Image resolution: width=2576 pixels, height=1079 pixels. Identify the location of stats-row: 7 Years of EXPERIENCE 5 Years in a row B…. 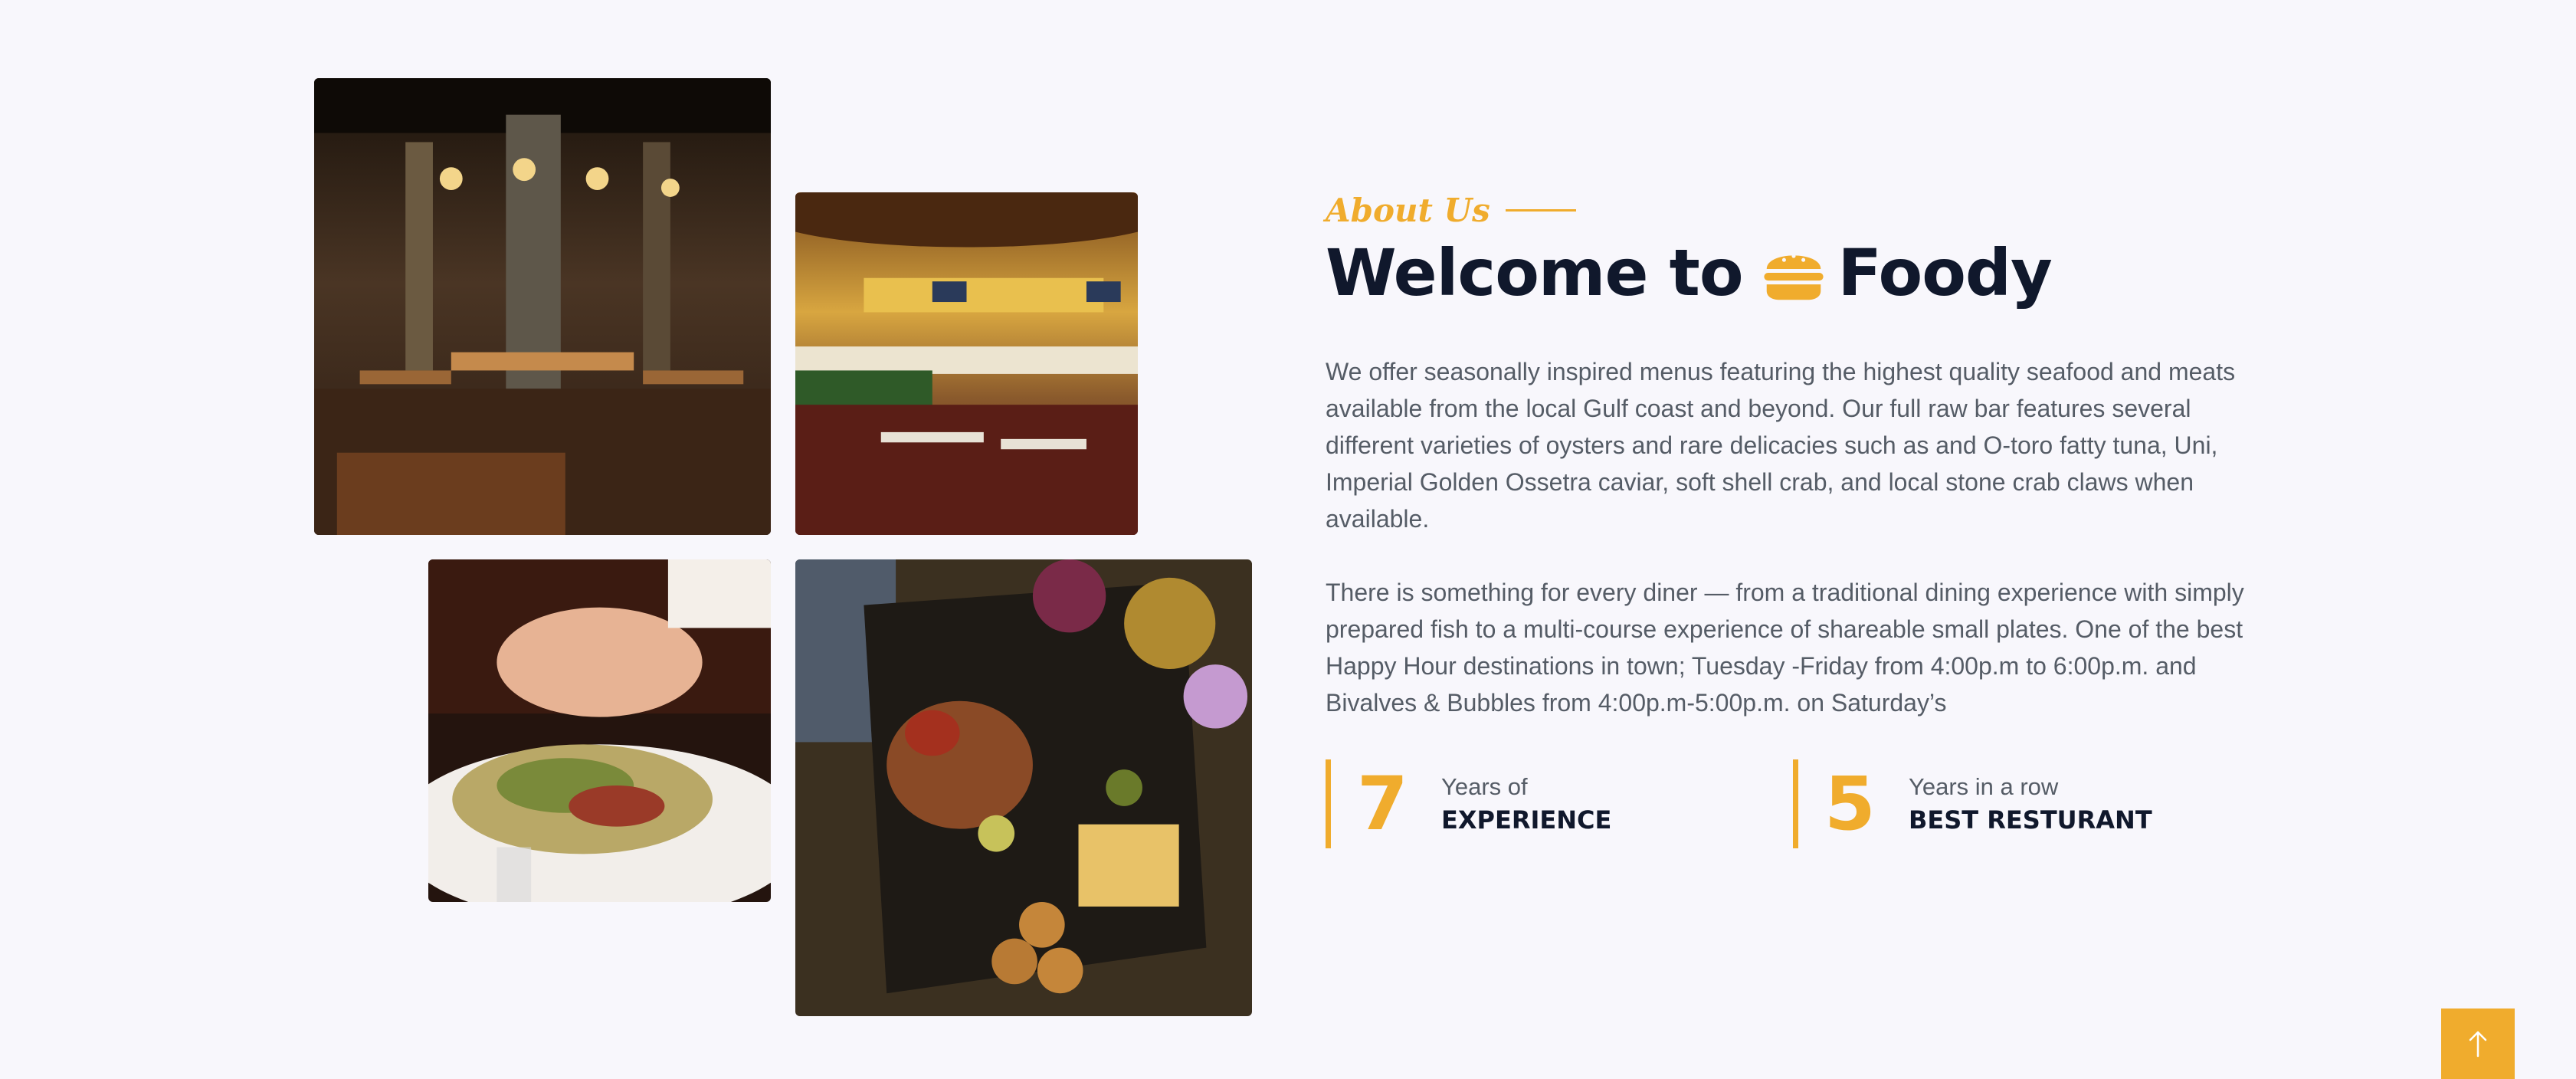
(1793, 803).